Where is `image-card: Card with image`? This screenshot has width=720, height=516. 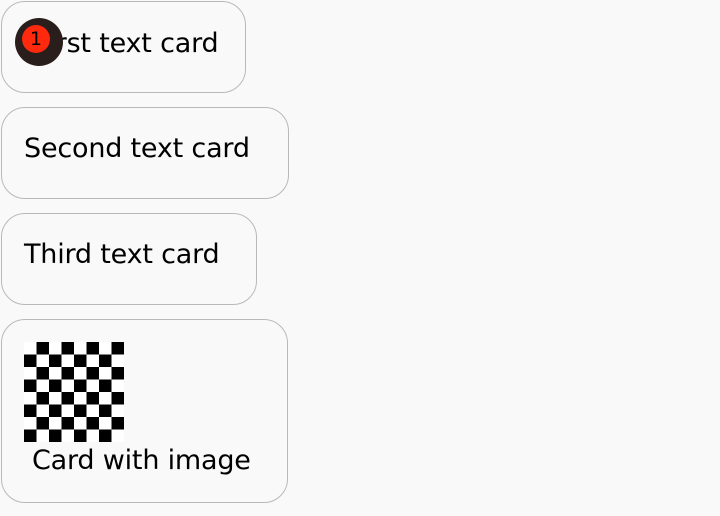 image-card: Card with image is located at coordinates (144, 411).